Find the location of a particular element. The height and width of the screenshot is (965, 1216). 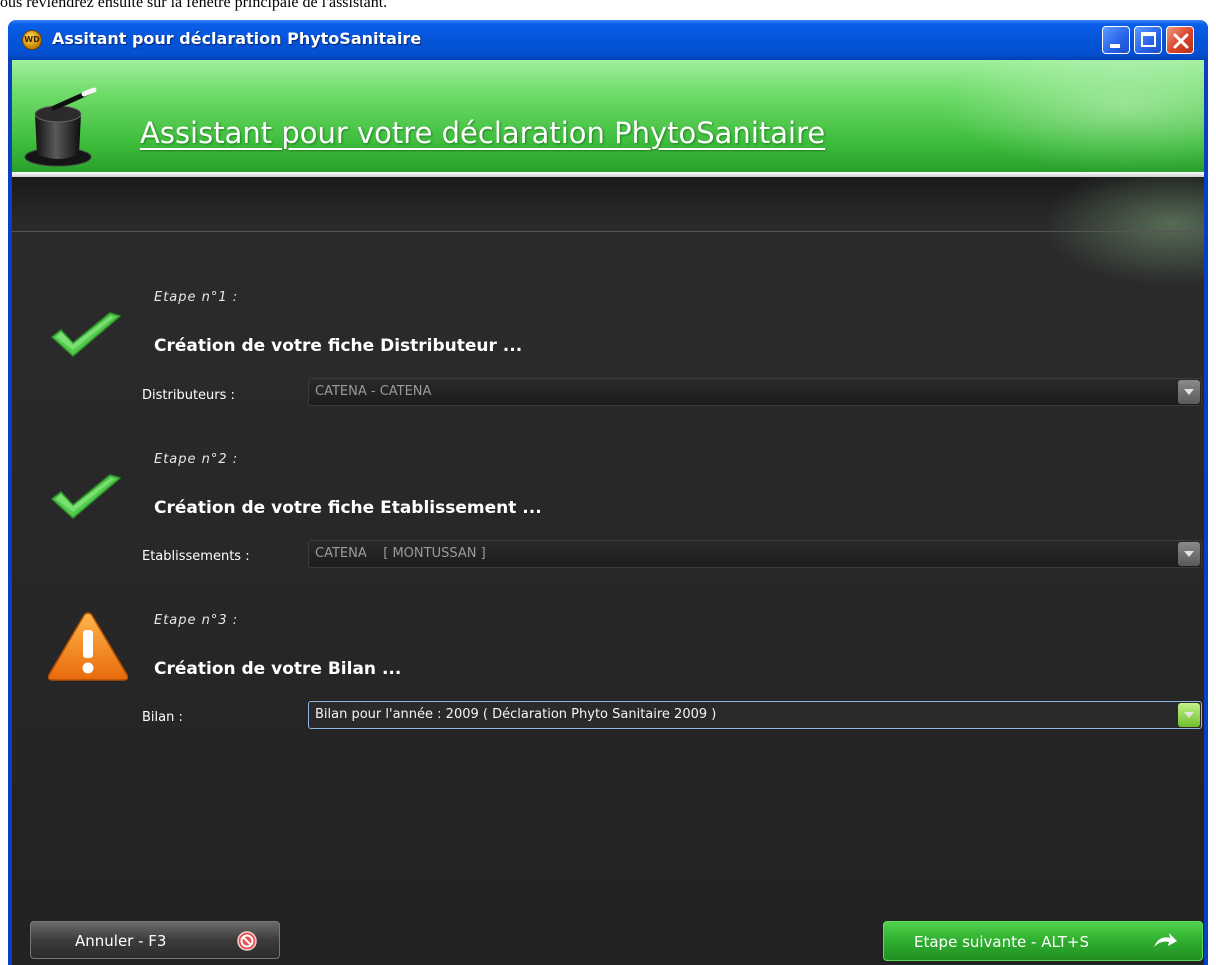

minimize-icon is located at coordinates (1115, 46).